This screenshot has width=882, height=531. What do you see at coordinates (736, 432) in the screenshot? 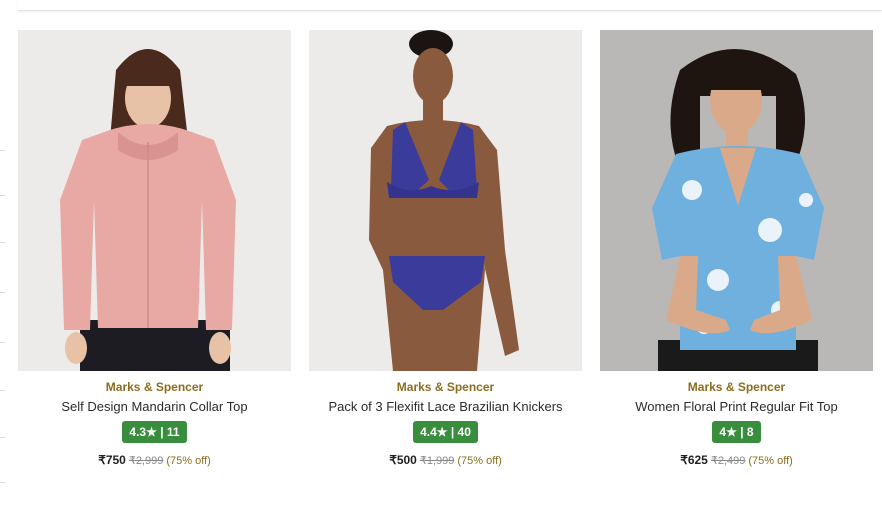
I see `rating-badge: 4★ | 8` at bounding box center [736, 432].